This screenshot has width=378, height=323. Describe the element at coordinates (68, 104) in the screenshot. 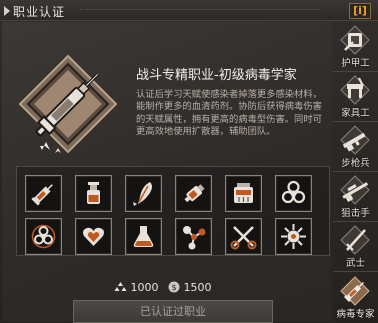

I see `virologist-emblem-icon` at that location.